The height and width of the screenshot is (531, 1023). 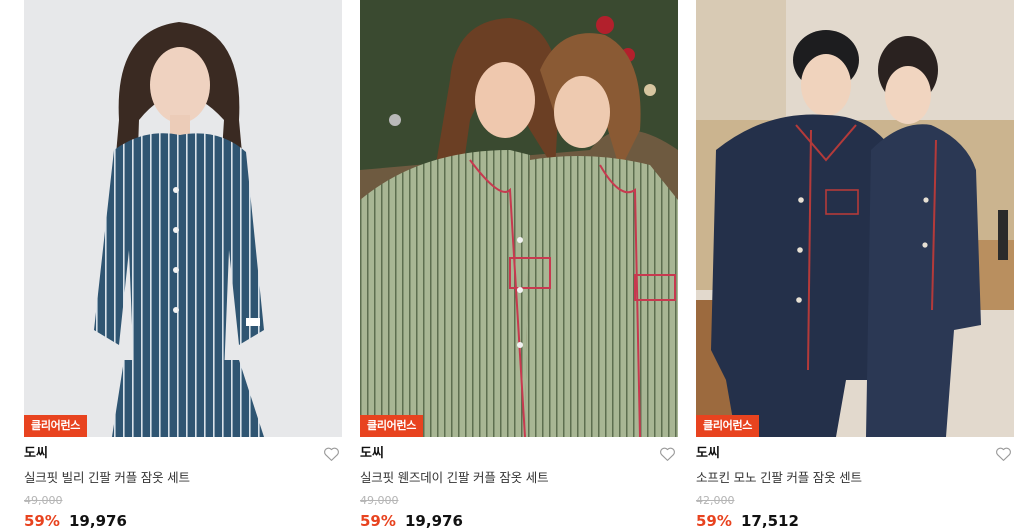 What do you see at coordinates (715, 500) in the screenshot?
I see `original-price: 42,000` at bounding box center [715, 500].